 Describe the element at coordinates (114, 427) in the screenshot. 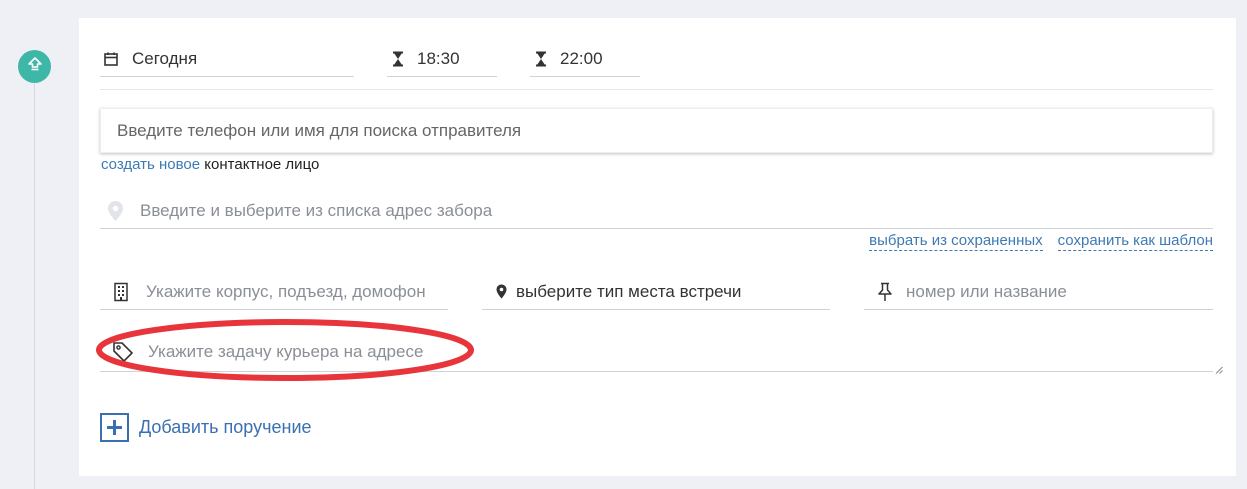

I see `plus-square-icon` at that location.